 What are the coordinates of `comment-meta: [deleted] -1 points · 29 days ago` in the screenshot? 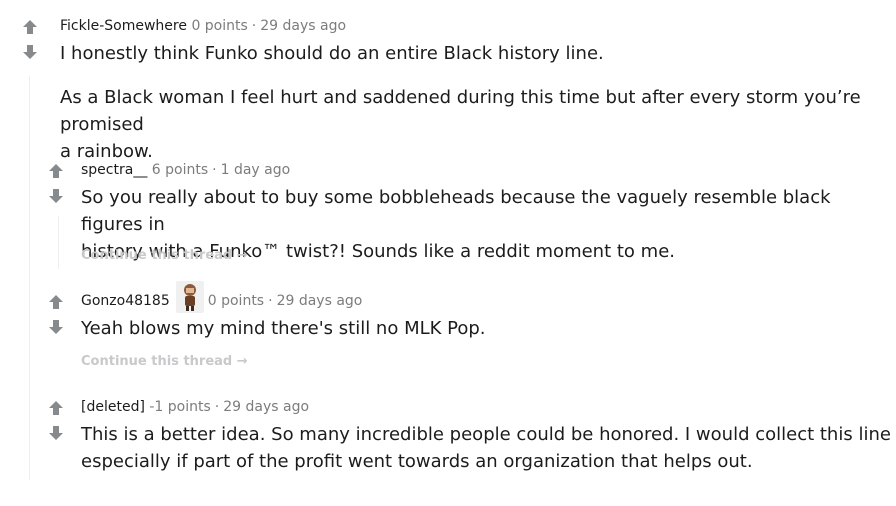 It's located at (195, 407).